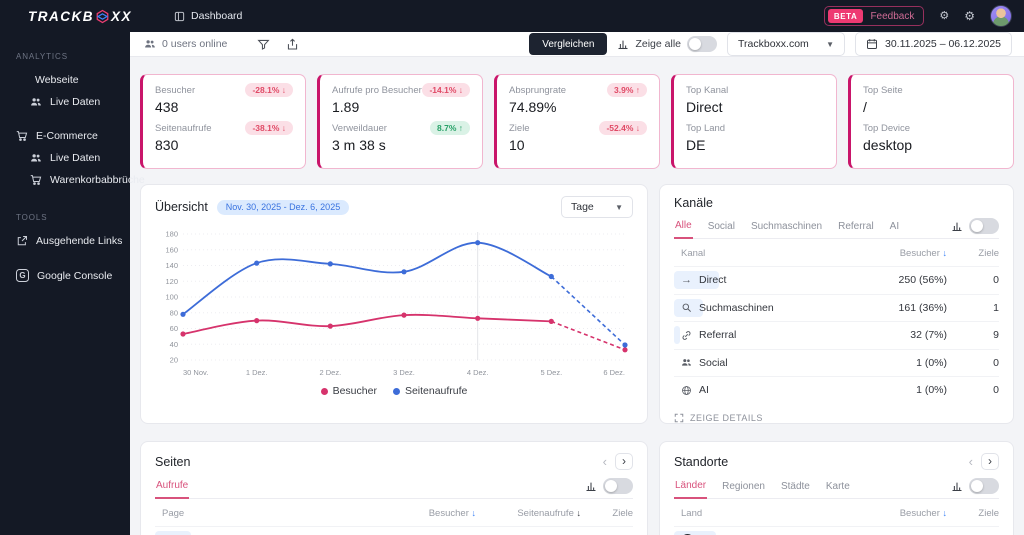 The image size is (1024, 535). I want to click on calendar-icon, so click(872, 44).